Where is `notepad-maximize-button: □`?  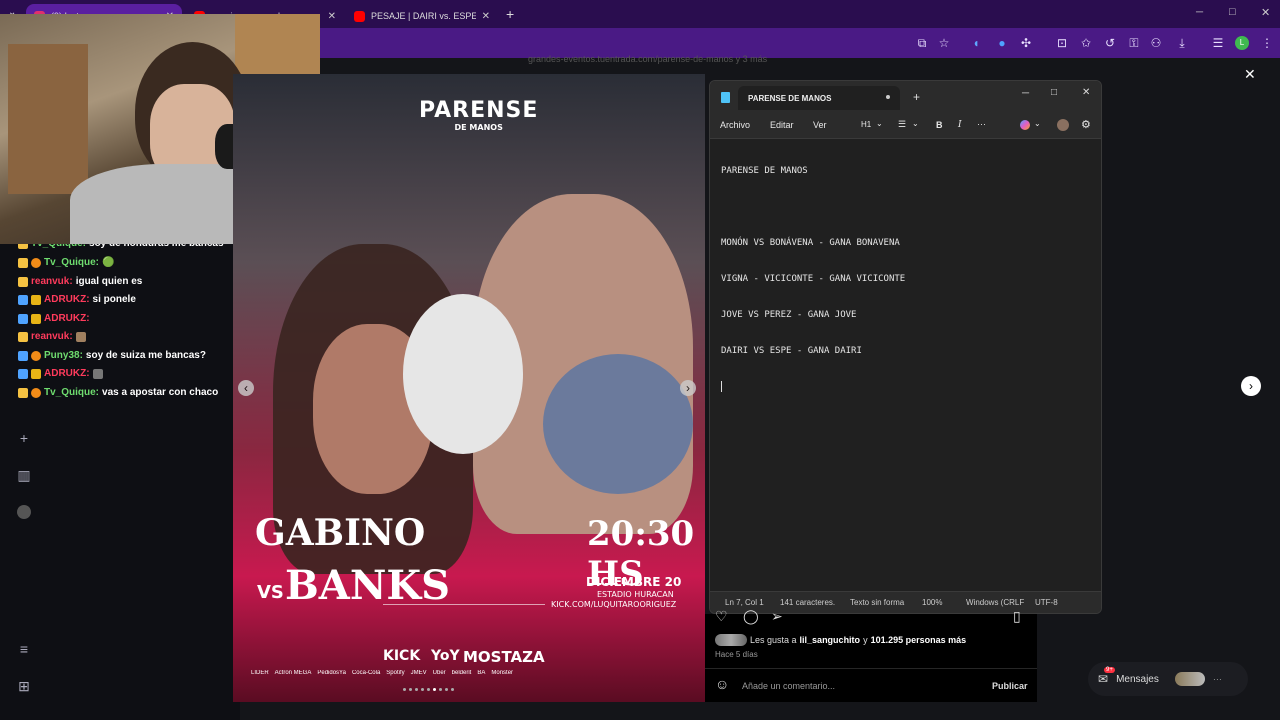 notepad-maximize-button: □ is located at coordinates (1054, 92).